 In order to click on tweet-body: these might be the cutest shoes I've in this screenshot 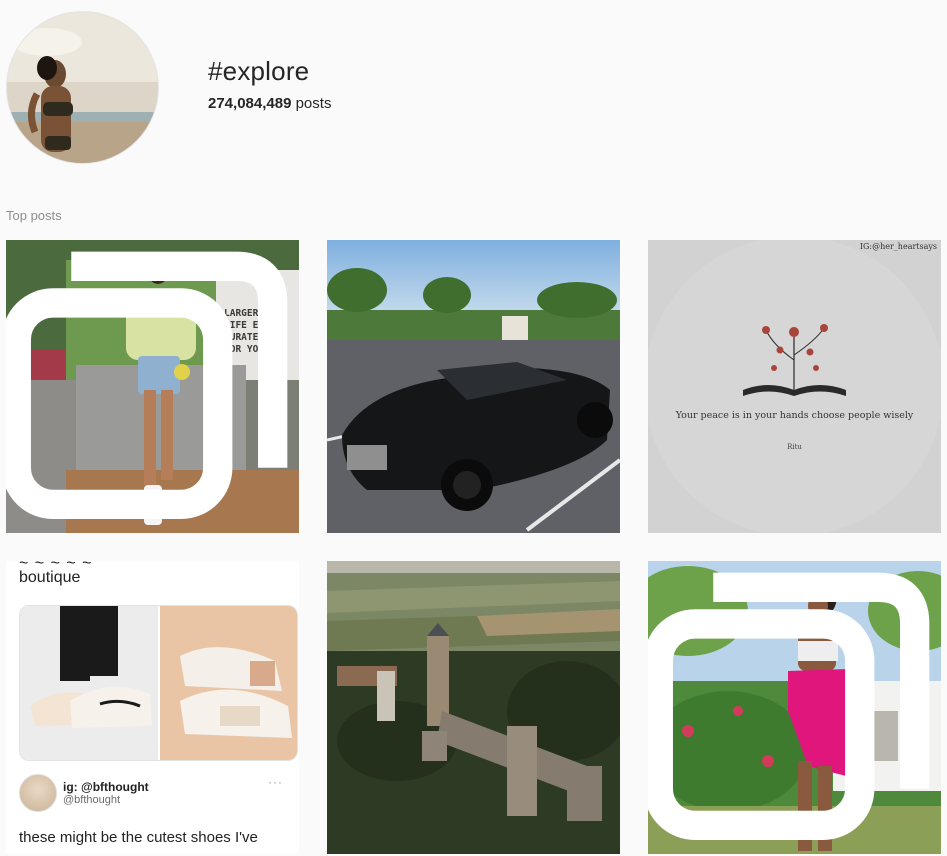, I will do `click(138, 837)`.